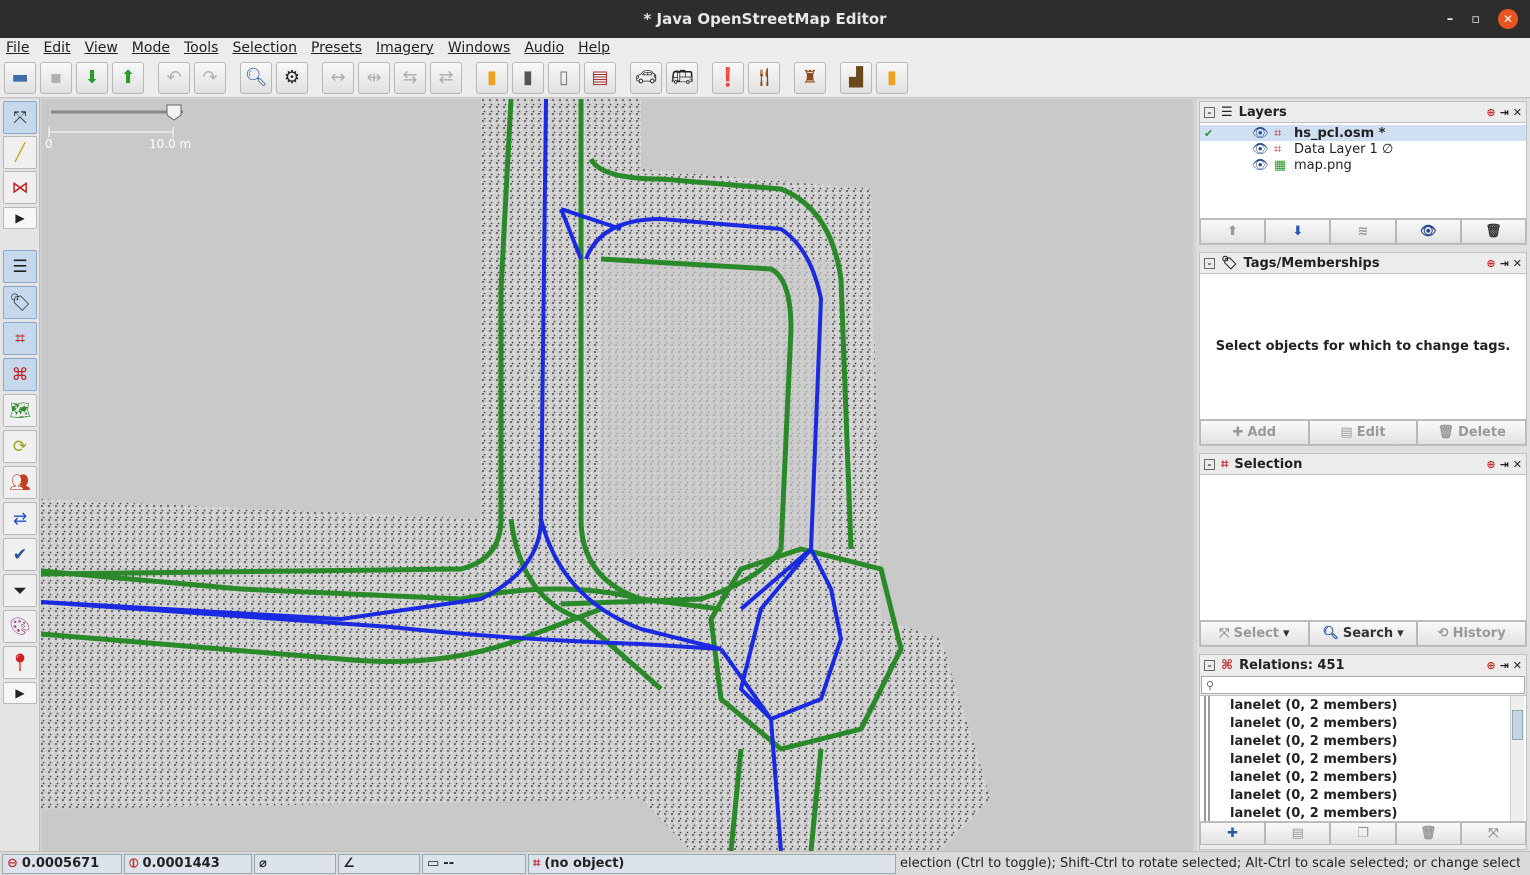  Describe the element at coordinates (17, 48) in the screenshot. I see `menu-file: File` at that location.